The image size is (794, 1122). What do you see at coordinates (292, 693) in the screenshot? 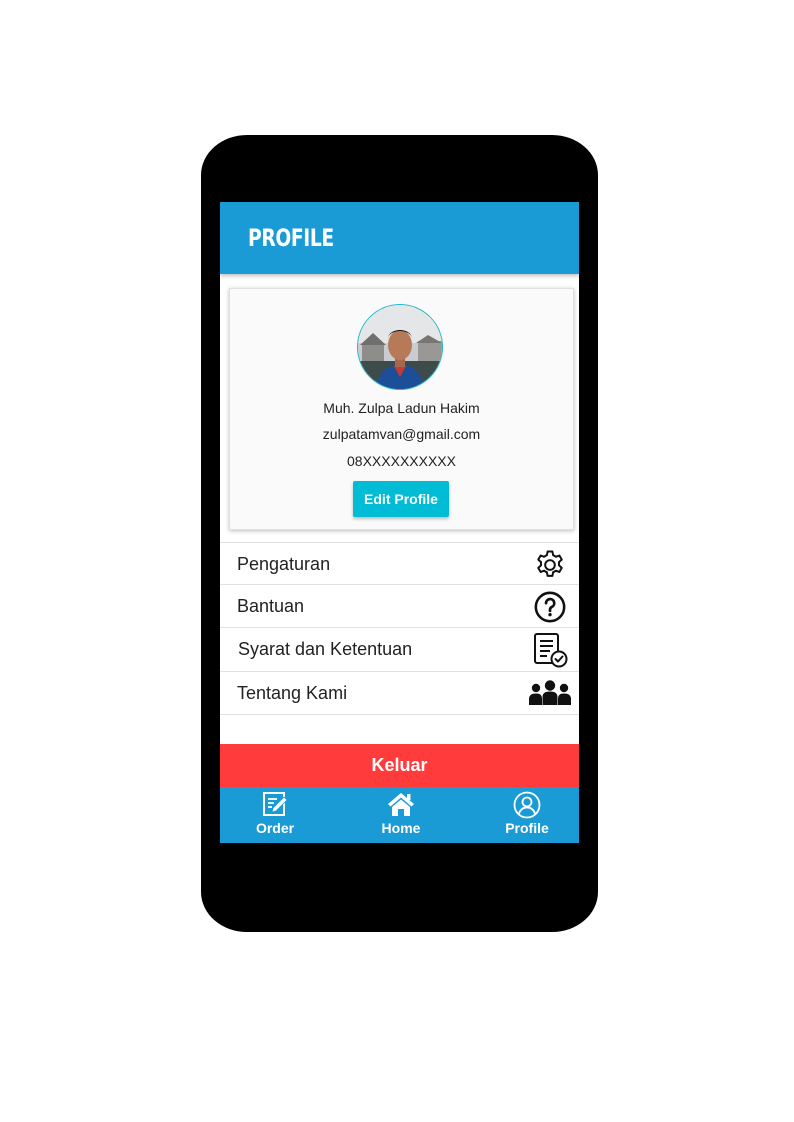
I see `menu-item-label: Tentang Kami` at bounding box center [292, 693].